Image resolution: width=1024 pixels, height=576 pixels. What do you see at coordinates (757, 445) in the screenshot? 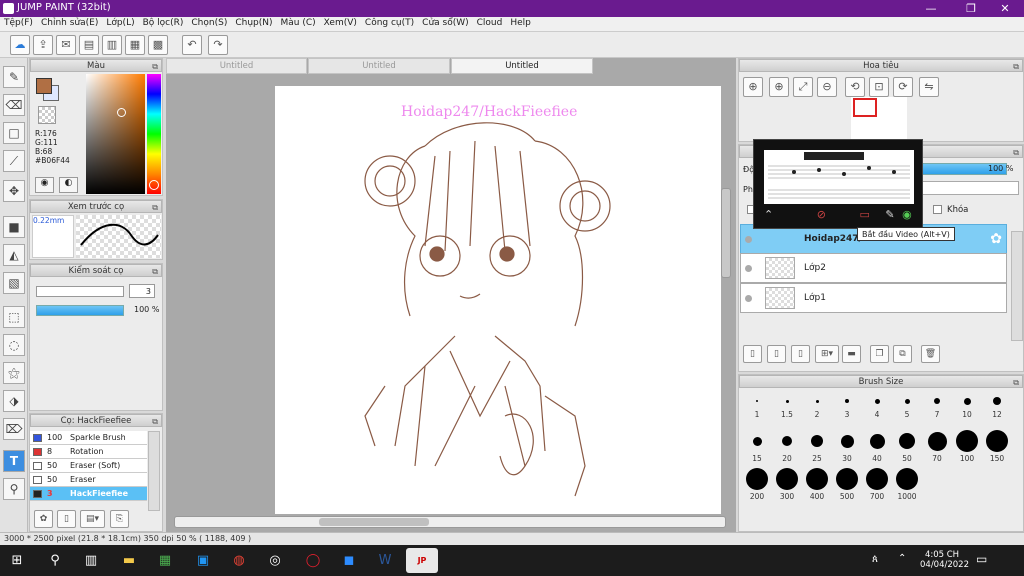
I see `brush-size-option: 15` at bounding box center [757, 445].